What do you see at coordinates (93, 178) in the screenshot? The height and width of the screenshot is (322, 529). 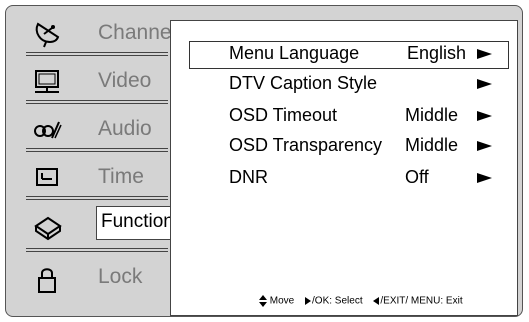 I see `tab-time: Time` at bounding box center [93, 178].